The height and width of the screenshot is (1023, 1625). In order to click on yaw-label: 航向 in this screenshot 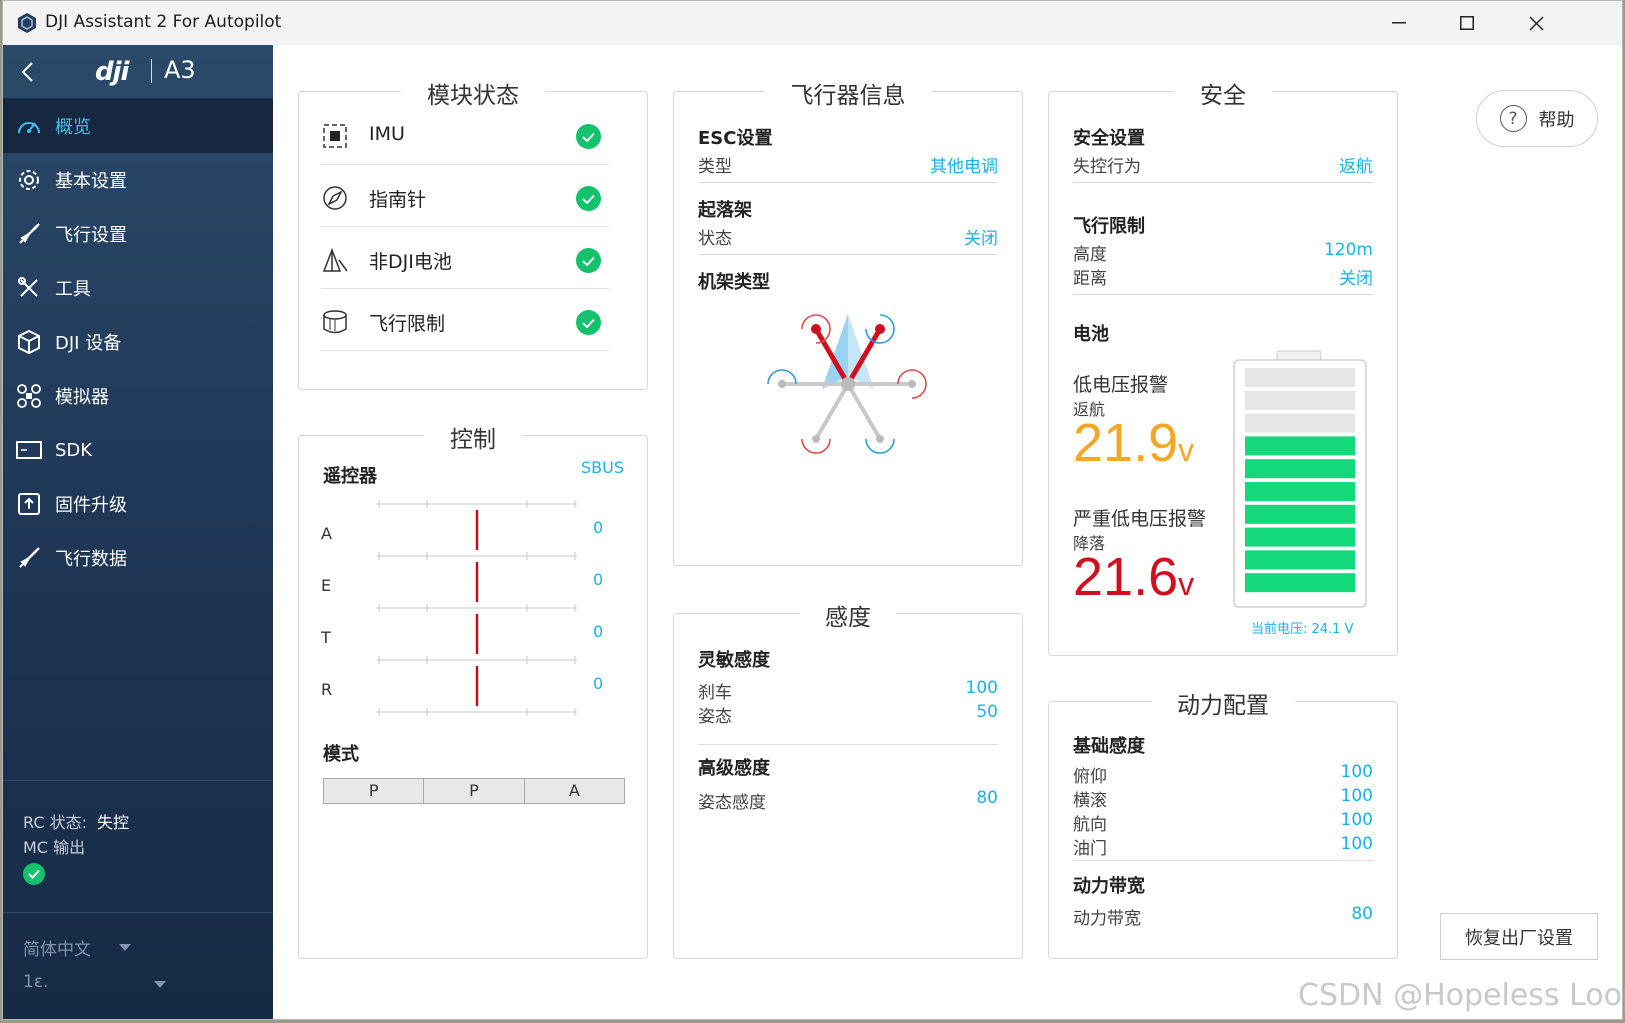, I will do `click(1090, 825)`.